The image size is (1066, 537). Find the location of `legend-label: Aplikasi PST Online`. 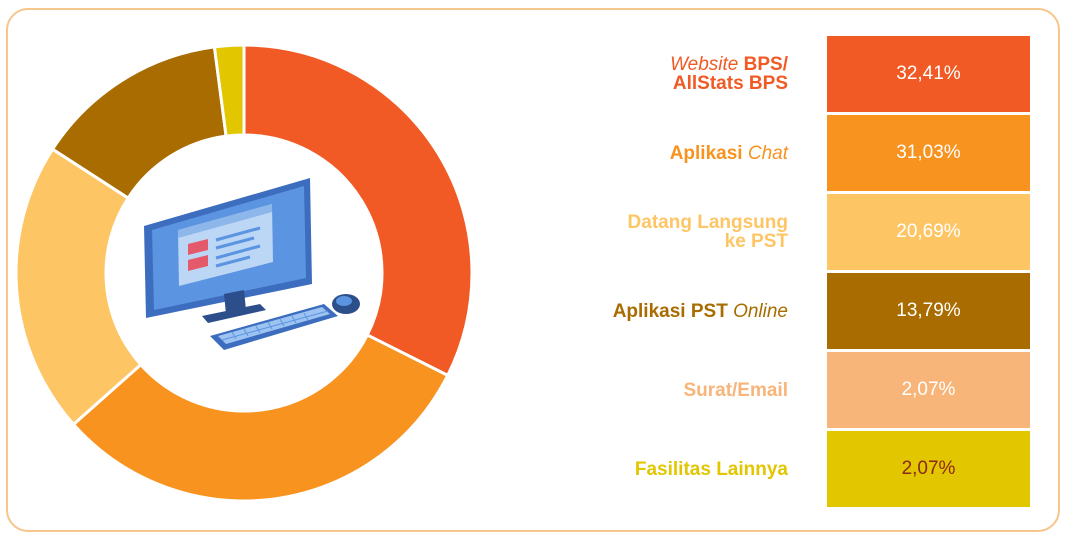

legend-label: Aplikasi PST Online is located at coordinates (673, 311).